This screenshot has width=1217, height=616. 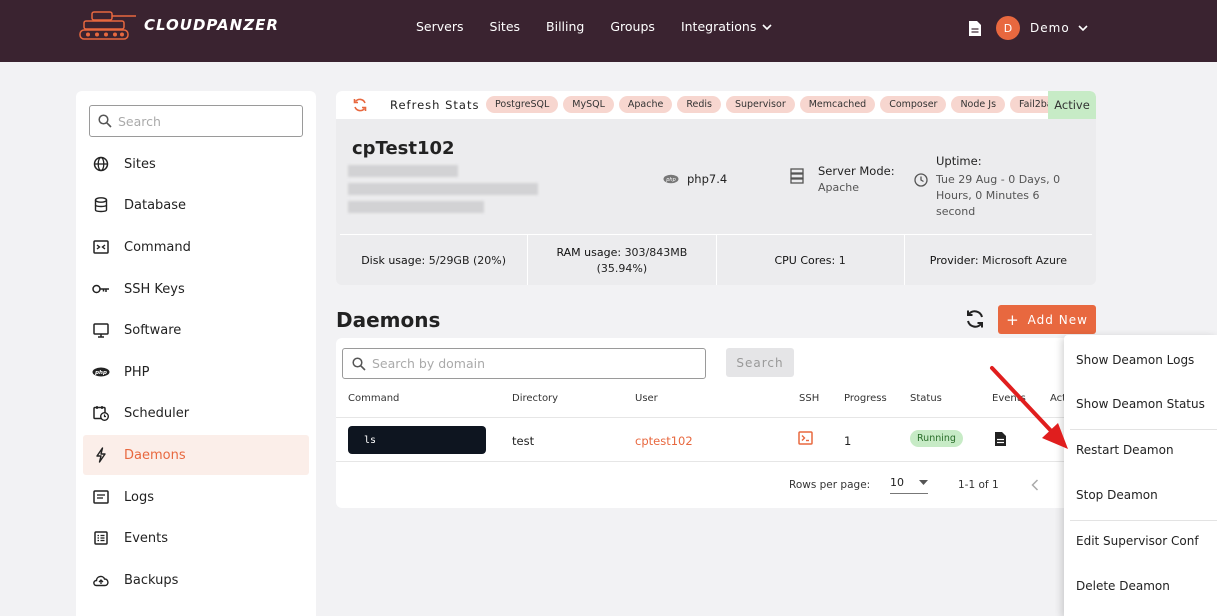 I want to click on refresh-stats-button: Refresh Stats, so click(x=434, y=105).